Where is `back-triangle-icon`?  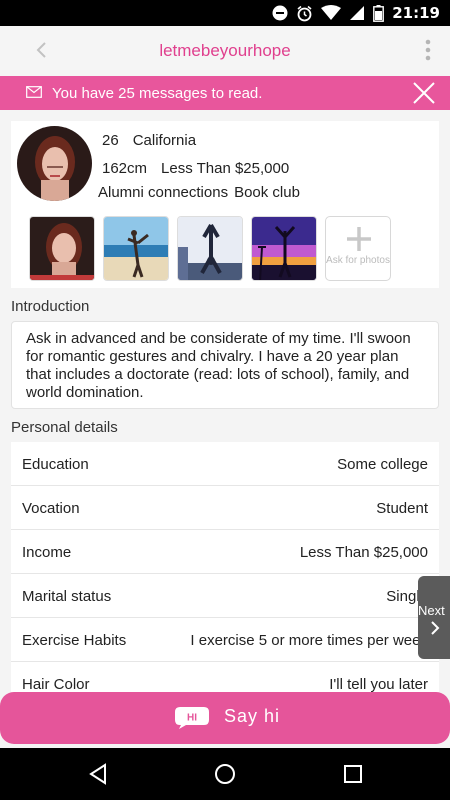
back-triangle-icon is located at coordinates (98, 774).